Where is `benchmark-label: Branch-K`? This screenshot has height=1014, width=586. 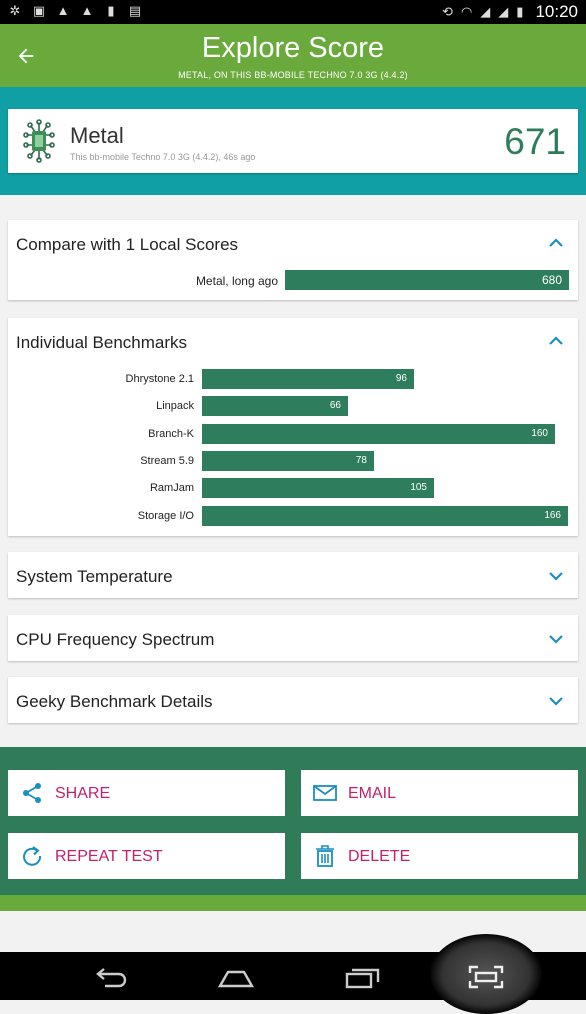 benchmark-label: Branch-K is located at coordinates (171, 433).